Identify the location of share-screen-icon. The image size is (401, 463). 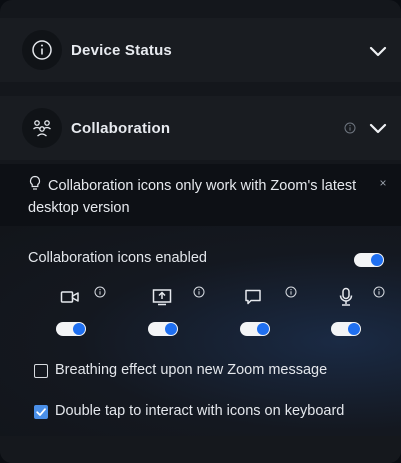
(162, 297).